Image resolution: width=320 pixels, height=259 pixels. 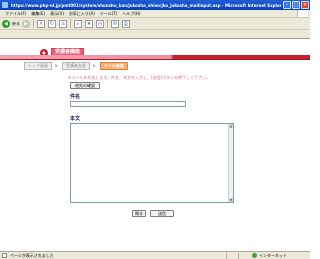 I want to click on favorites-icon: ★, so click(x=89, y=23).